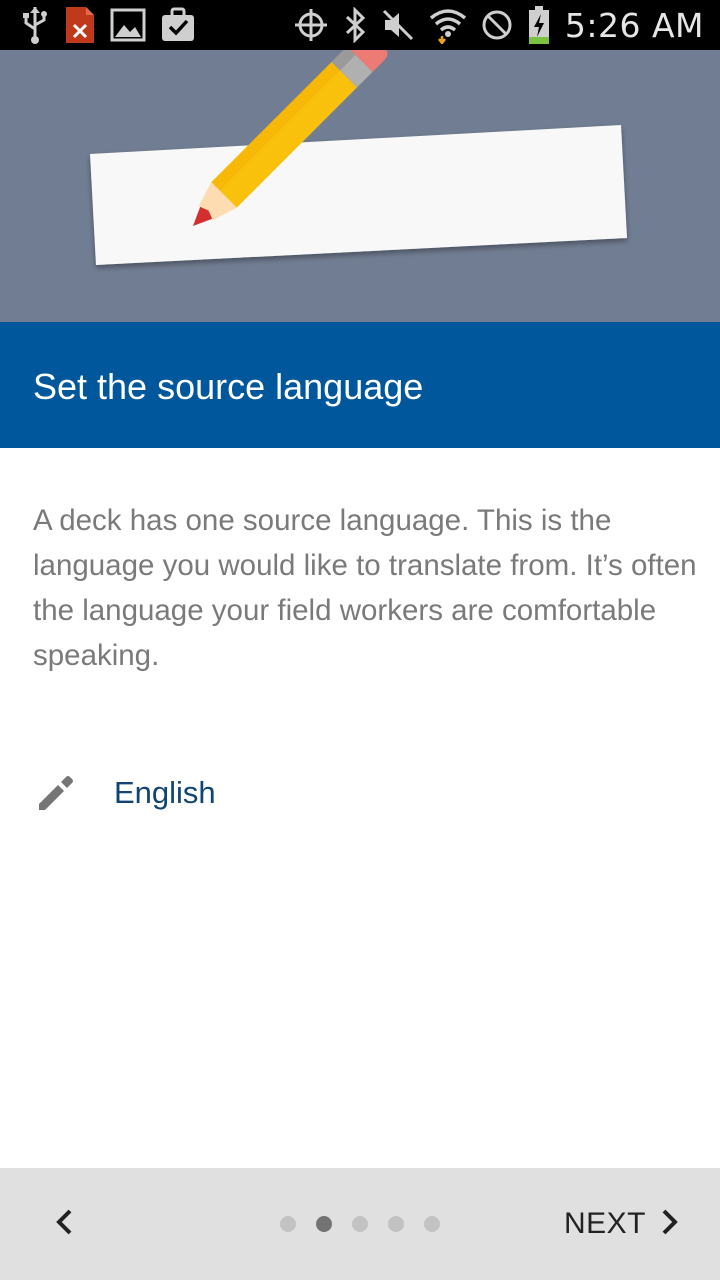 The height and width of the screenshot is (1280, 720). What do you see at coordinates (539, 25) in the screenshot?
I see `battery-charging-icon` at bounding box center [539, 25].